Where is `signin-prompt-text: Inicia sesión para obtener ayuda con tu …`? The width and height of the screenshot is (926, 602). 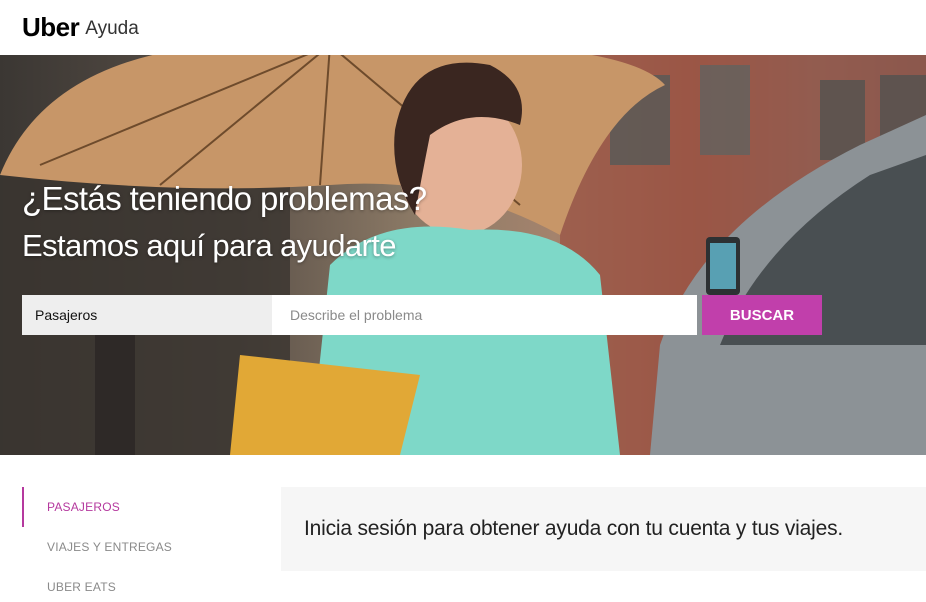
signin-prompt-text: Inicia sesión para obtener ayuda con tu … is located at coordinates (573, 529).